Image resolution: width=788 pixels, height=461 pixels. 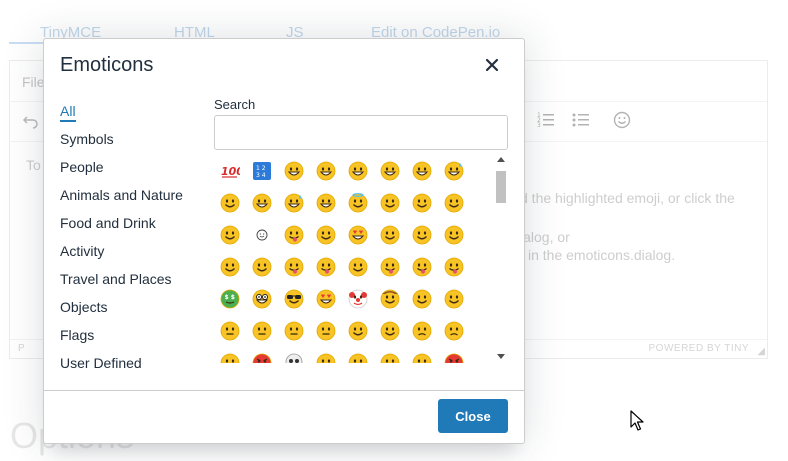 What do you see at coordinates (230, 235) in the screenshot?
I see `upside-down-face-icon` at bounding box center [230, 235].